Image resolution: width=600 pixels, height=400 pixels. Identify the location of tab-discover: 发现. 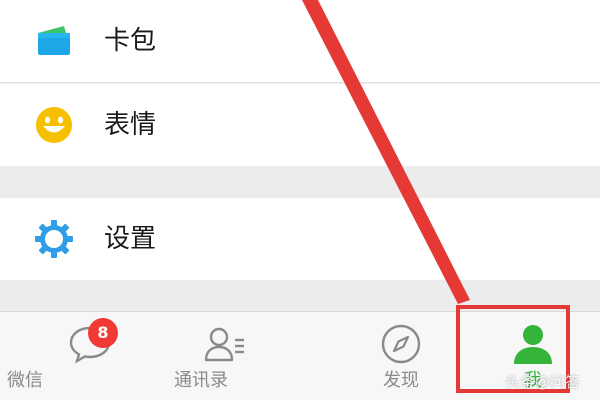
(375, 356).